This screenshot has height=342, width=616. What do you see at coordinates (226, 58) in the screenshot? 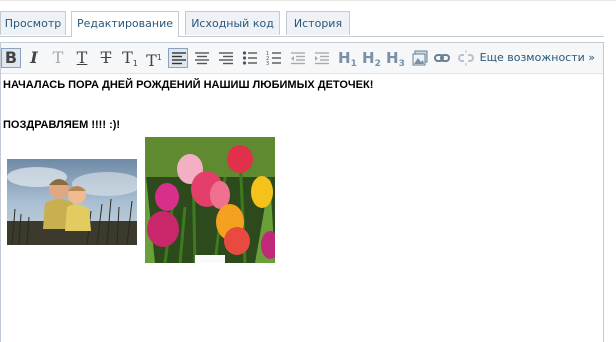
I see `align-right-icon` at bounding box center [226, 58].